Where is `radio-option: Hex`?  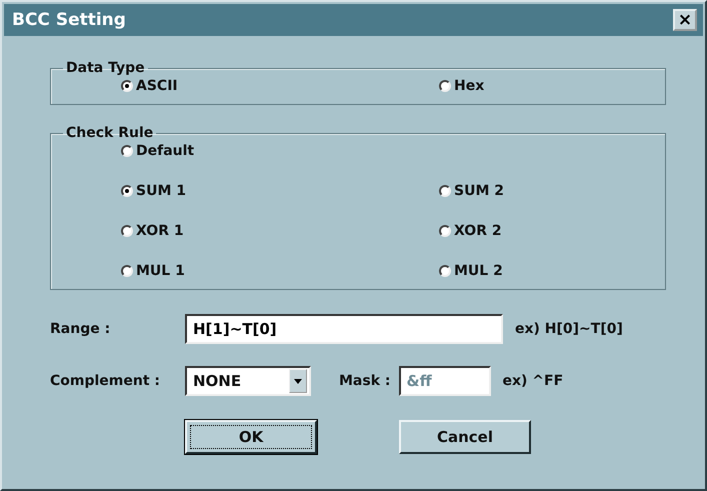 radio-option: Hex is located at coordinates (539, 86).